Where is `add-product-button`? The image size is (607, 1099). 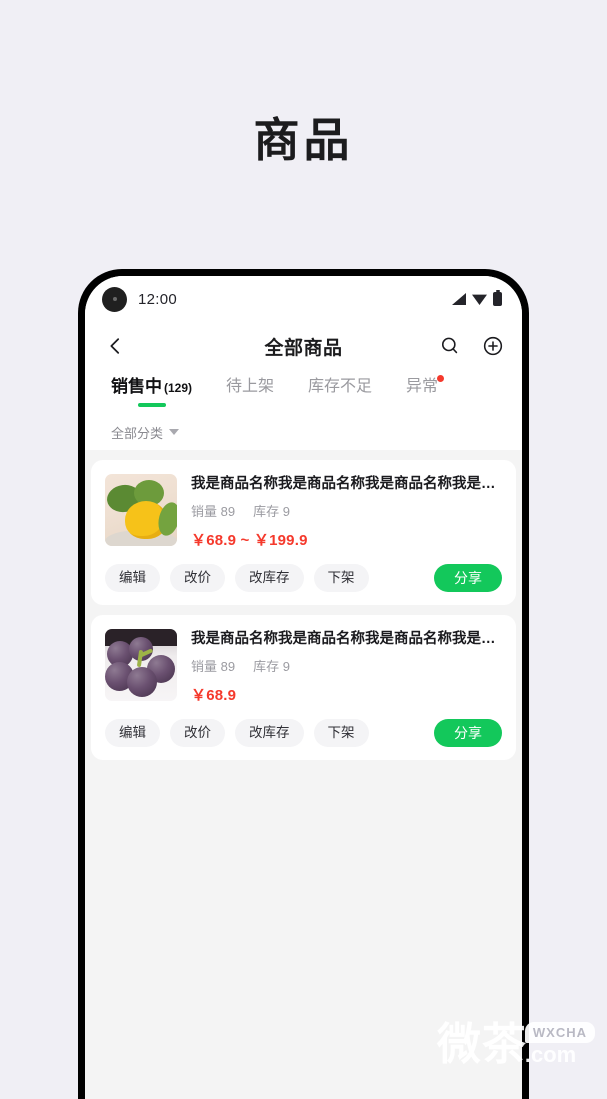
add-product-button is located at coordinates (493, 346).